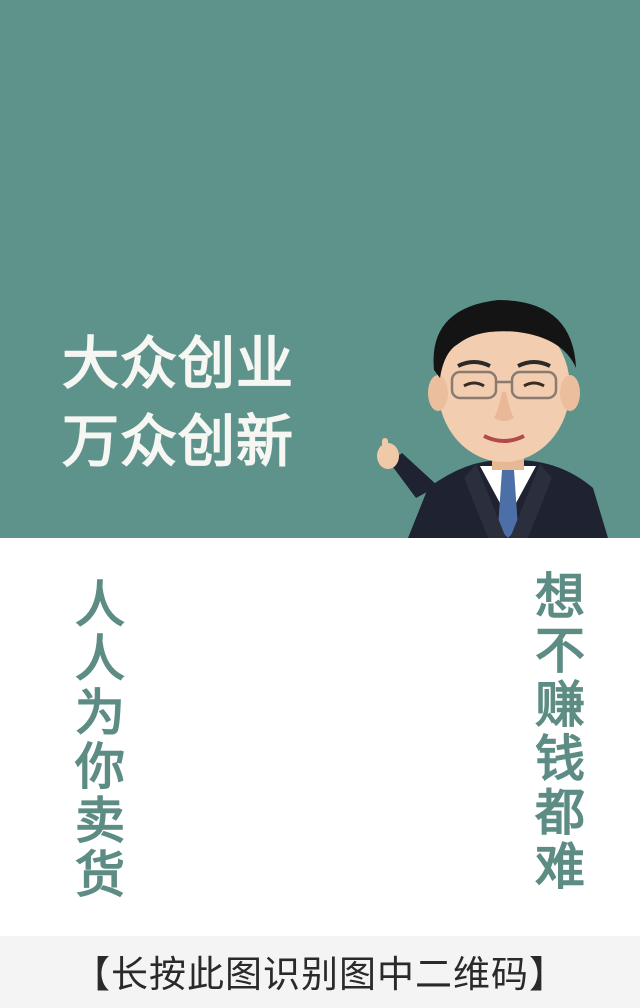 This screenshot has height=1008, width=640. What do you see at coordinates (178, 364) in the screenshot?
I see `headline-line-1: 大众创业` at bounding box center [178, 364].